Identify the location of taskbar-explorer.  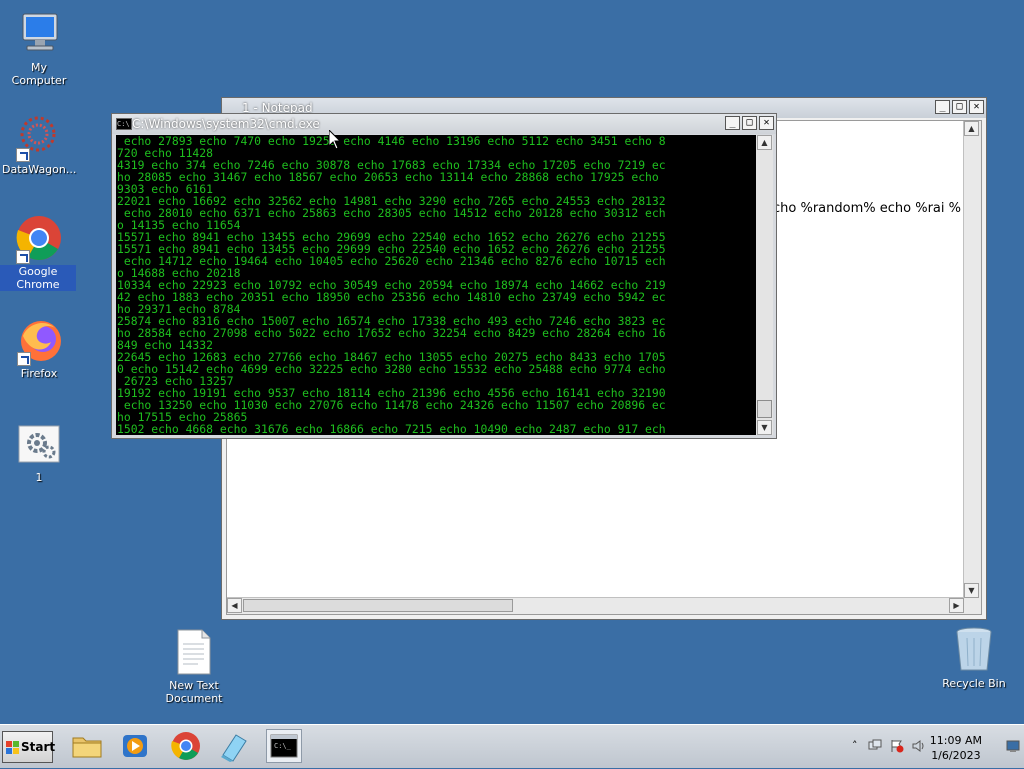
(87, 746).